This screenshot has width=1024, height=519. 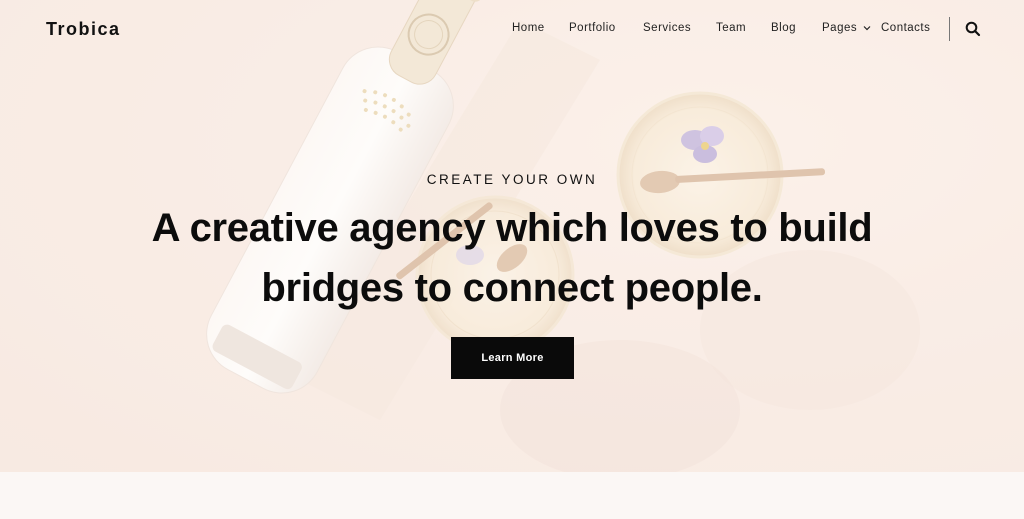 I want to click on chevron-down-icon, so click(x=867, y=28).